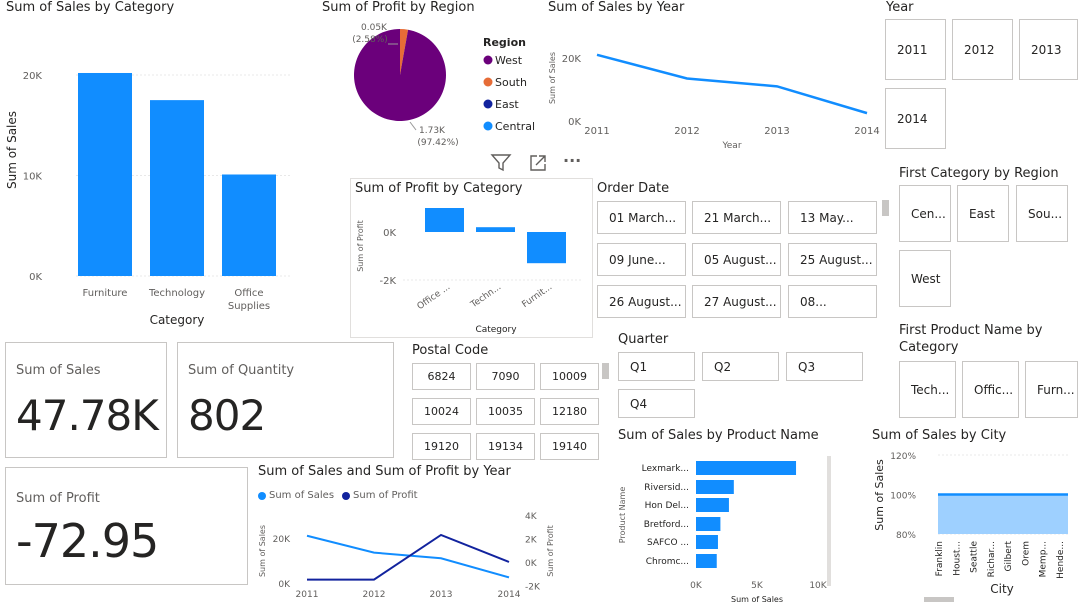  Describe the element at coordinates (643, 339) in the screenshot. I see `quarter-slicer-title: Quarter` at that location.